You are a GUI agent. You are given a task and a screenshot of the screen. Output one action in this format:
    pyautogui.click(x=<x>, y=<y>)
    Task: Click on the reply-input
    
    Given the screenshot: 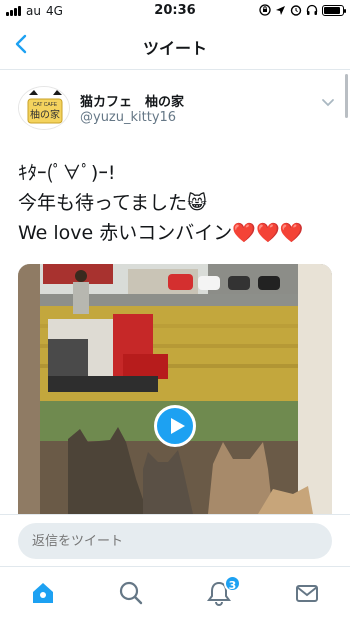 What is the action you would take?
    pyautogui.click(x=175, y=541)
    